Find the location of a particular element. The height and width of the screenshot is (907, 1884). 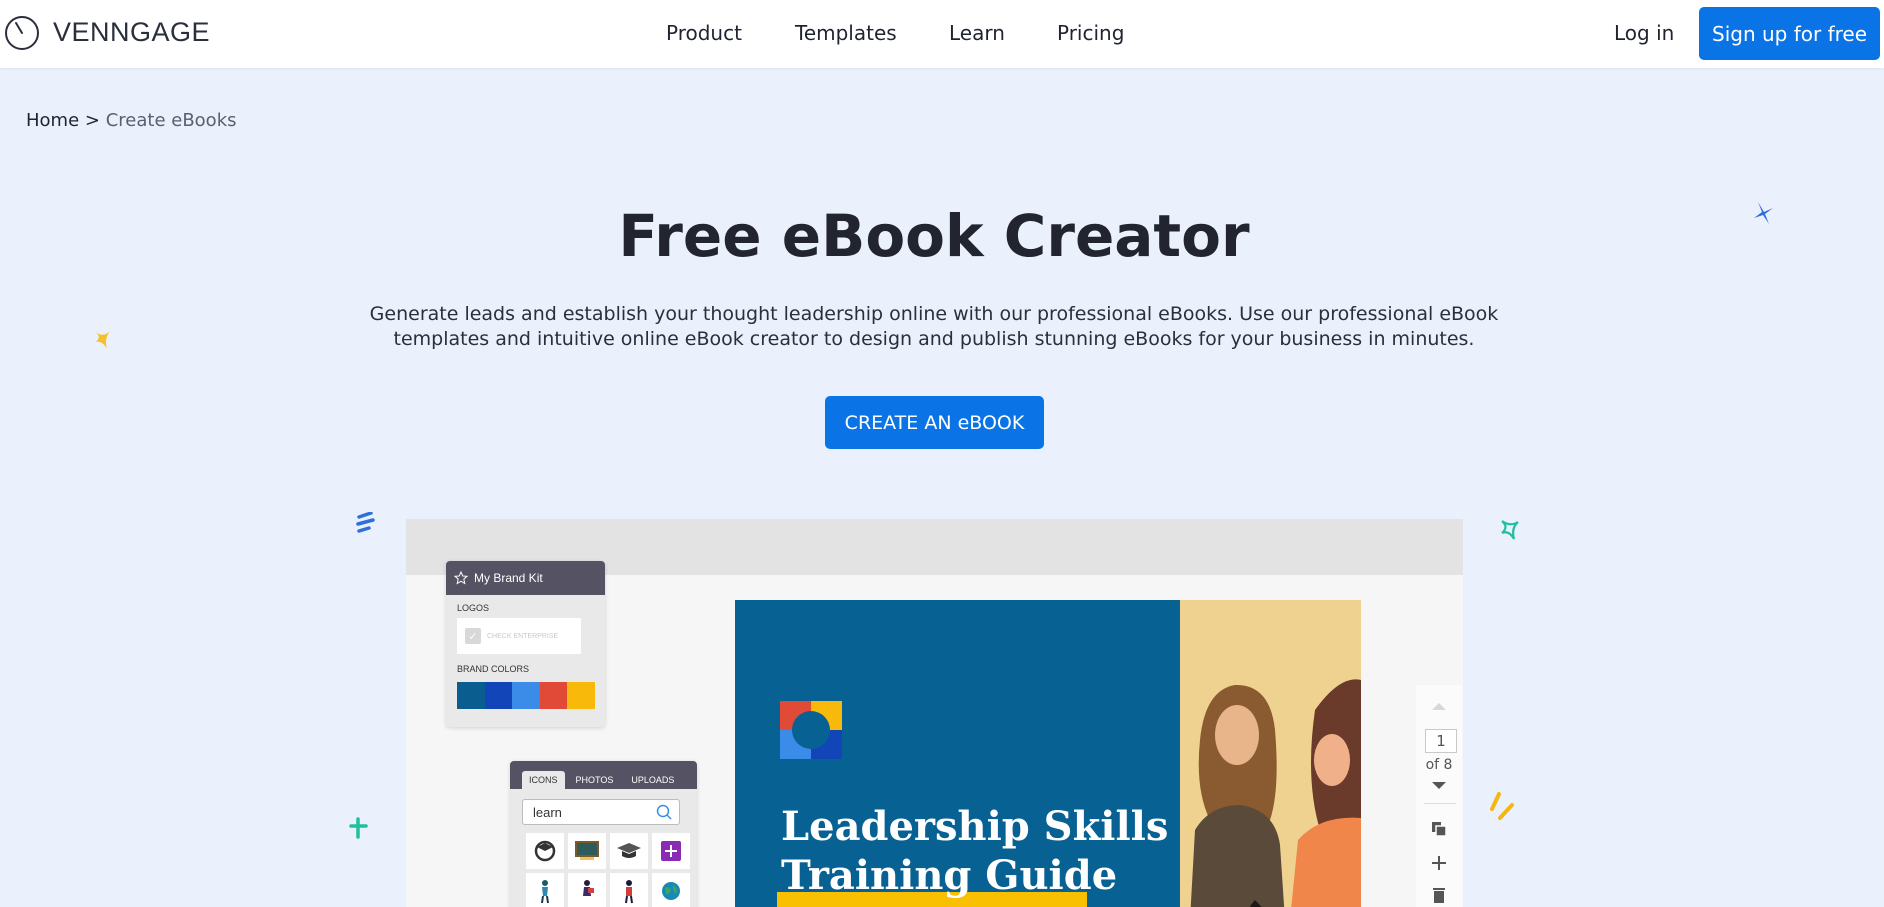

current-page-number: 1 is located at coordinates (1441, 741).